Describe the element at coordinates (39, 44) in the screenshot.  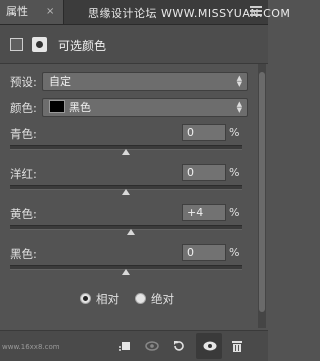
I see `mask-icon` at that location.